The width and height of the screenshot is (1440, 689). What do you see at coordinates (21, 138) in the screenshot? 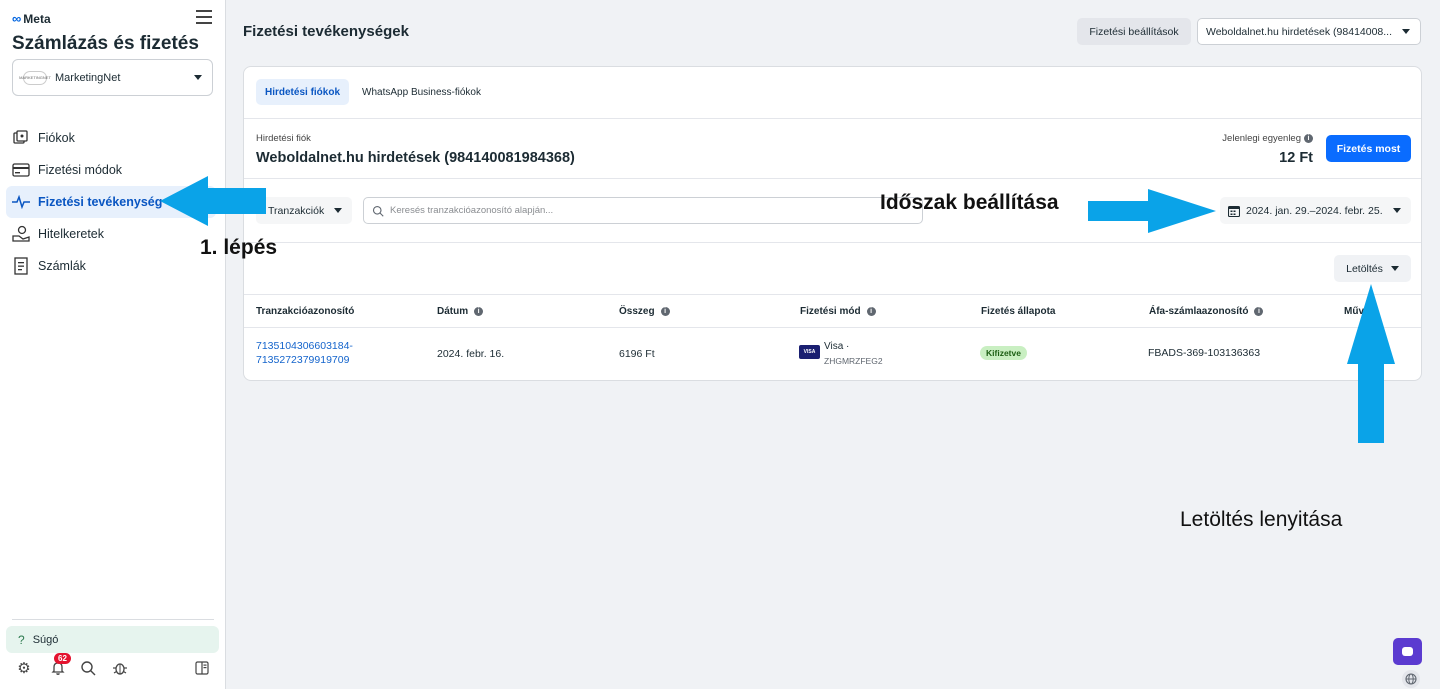
I see `accounts-icon` at bounding box center [21, 138].